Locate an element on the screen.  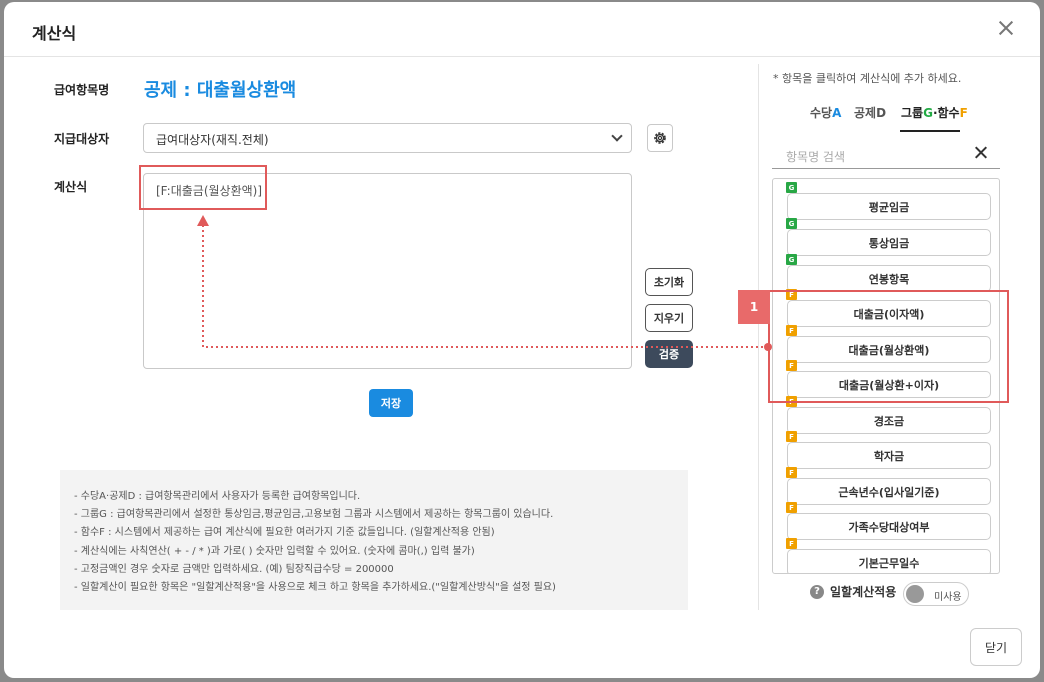
toggle-state: 미사용 is located at coordinates (948, 597).